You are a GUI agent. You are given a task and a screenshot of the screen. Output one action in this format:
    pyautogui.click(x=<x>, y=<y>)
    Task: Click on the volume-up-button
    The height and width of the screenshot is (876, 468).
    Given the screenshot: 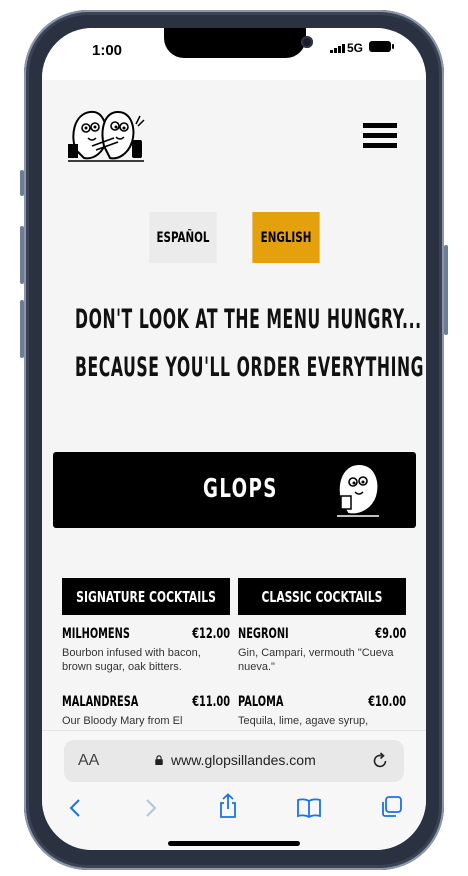 What is the action you would take?
    pyautogui.click(x=22, y=255)
    